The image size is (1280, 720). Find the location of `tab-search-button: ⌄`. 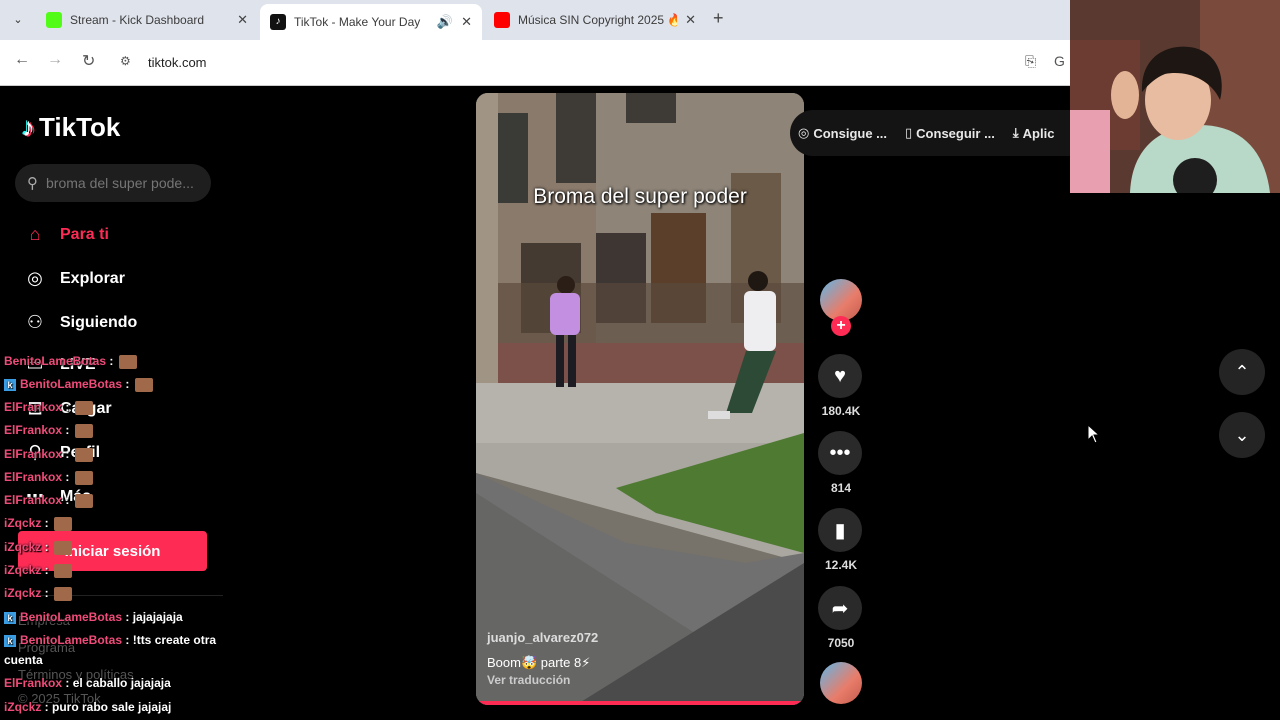

tab-search-button: ⌄ is located at coordinates (18, 20).